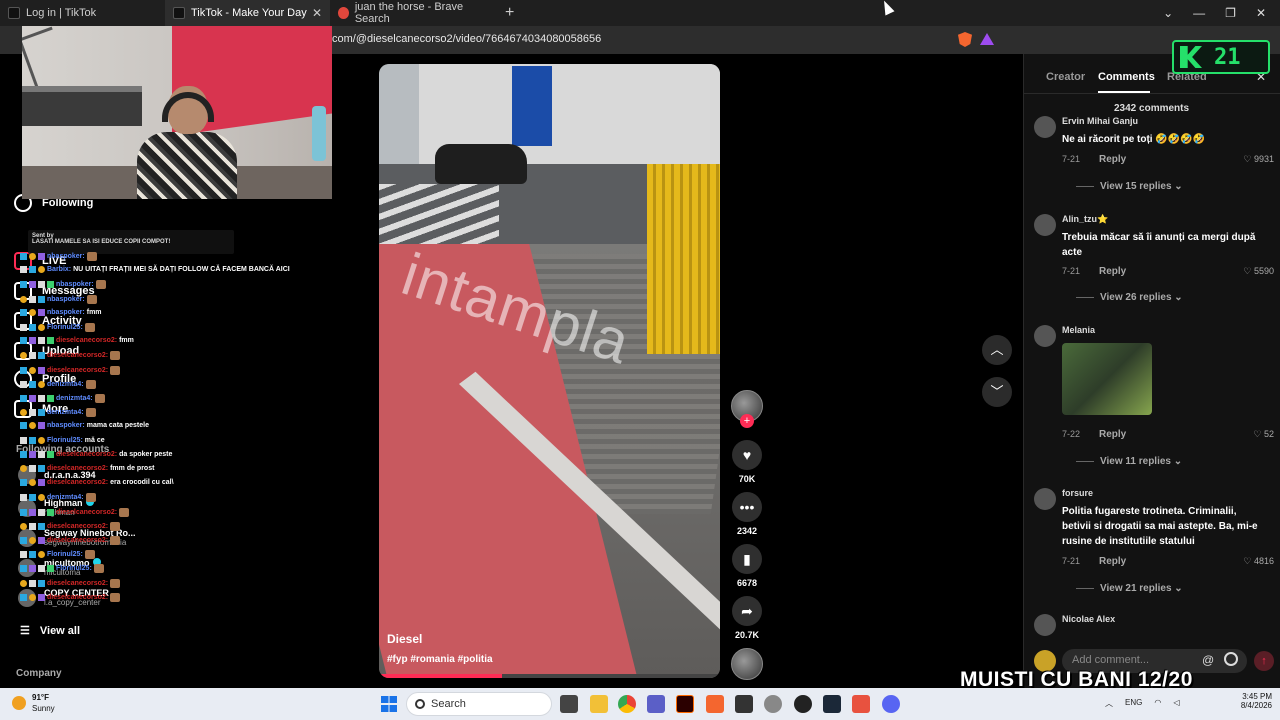 This screenshot has width=1280, height=720. What do you see at coordinates (549, 676) in the screenshot?
I see `video-progress-bar` at bounding box center [549, 676].